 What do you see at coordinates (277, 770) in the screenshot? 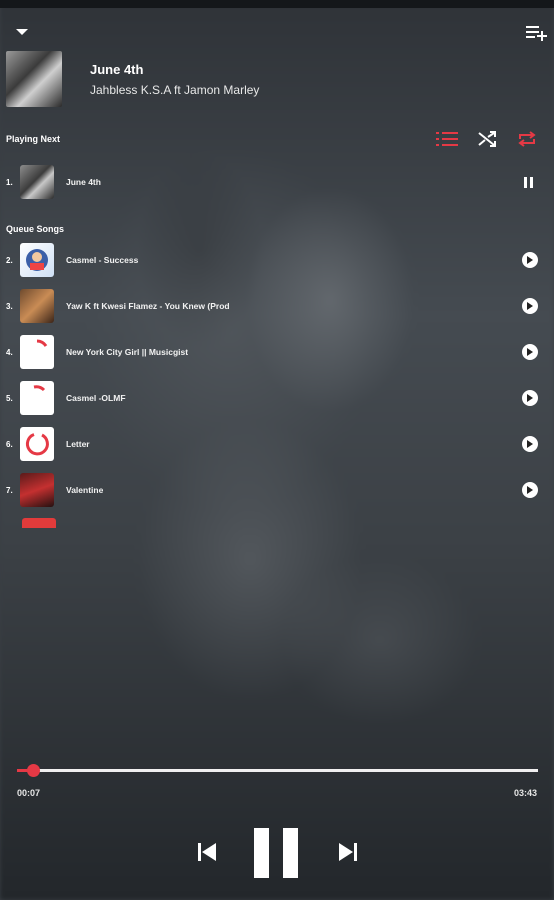
I see `seek-bar` at bounding box center [277, 770].